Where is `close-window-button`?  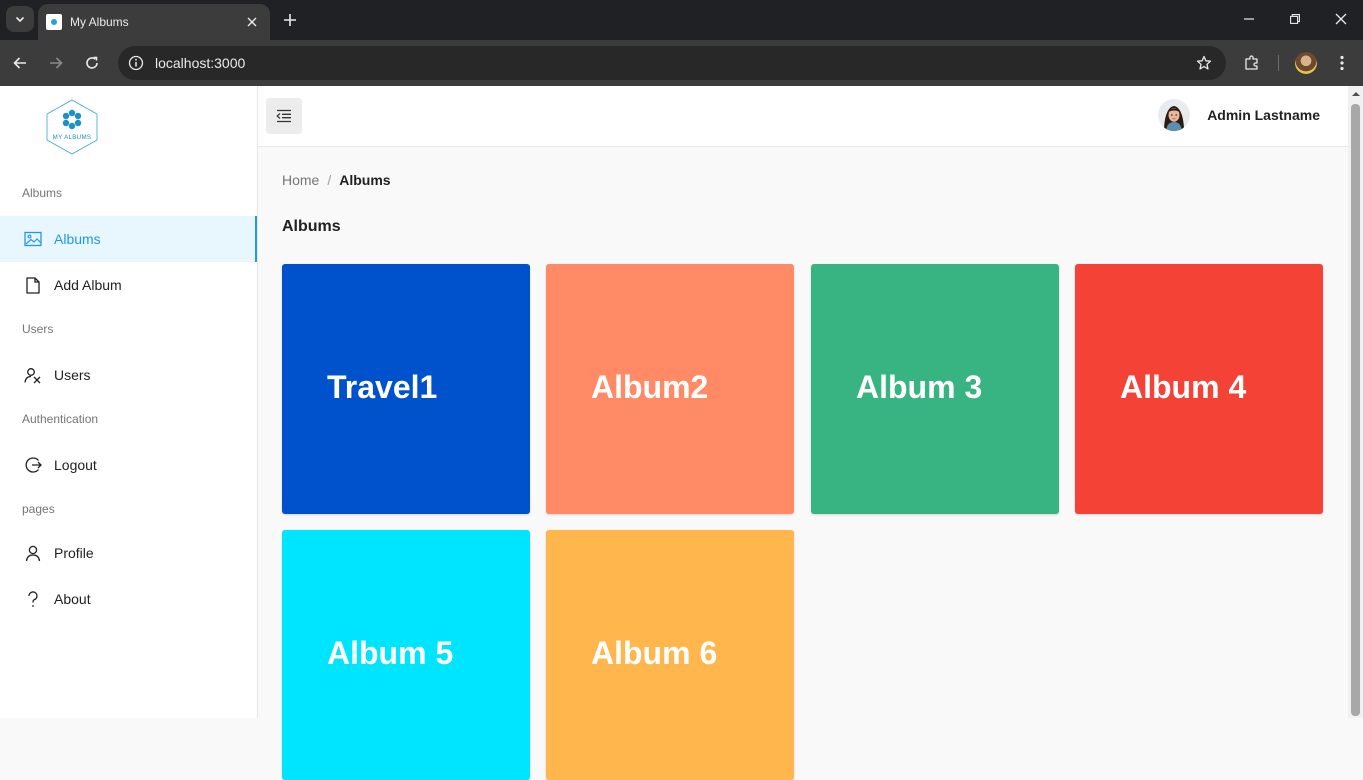 close-window-button is located at coordinates (1340, 19).